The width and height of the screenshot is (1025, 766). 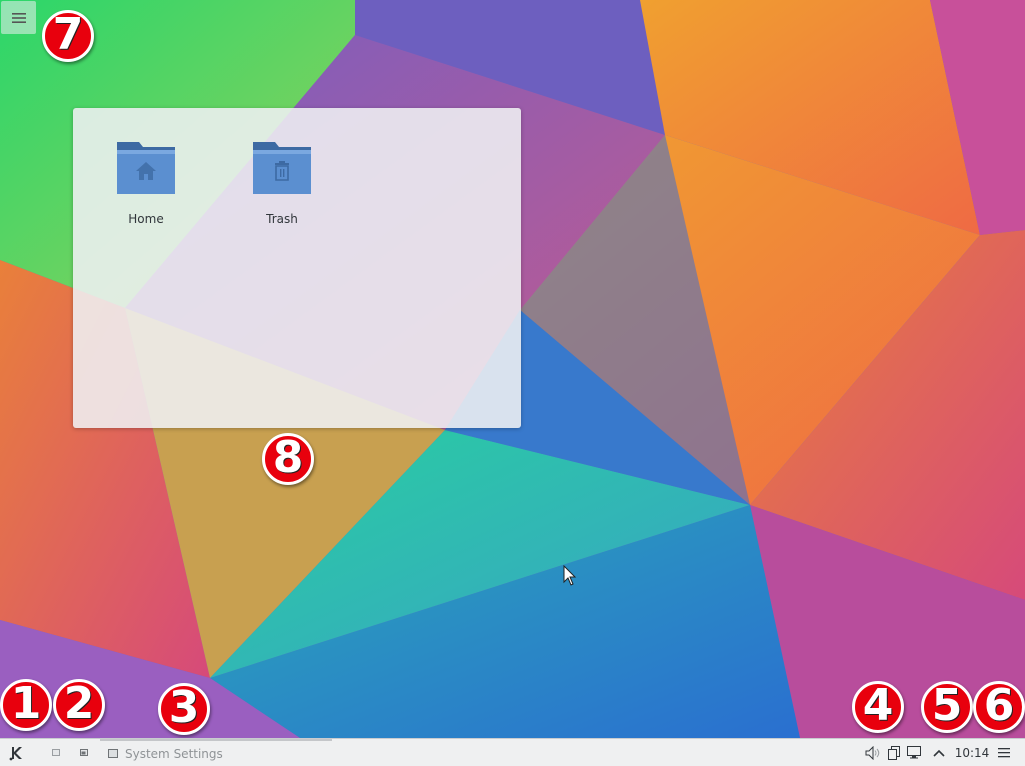 What do you see at coordinates (146, 219) in the screenshot?
I see `desktop-icon-label: Home` at bounding box center [146, 219].